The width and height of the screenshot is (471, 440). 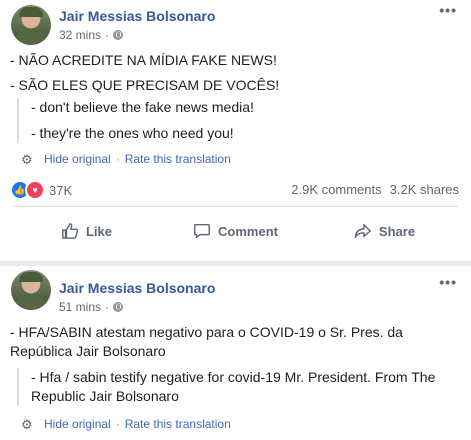 What do you see at coordinates (70, 231) in the screenshot?
I see `thumbs-up-icon` at bounding box center [70, 231].